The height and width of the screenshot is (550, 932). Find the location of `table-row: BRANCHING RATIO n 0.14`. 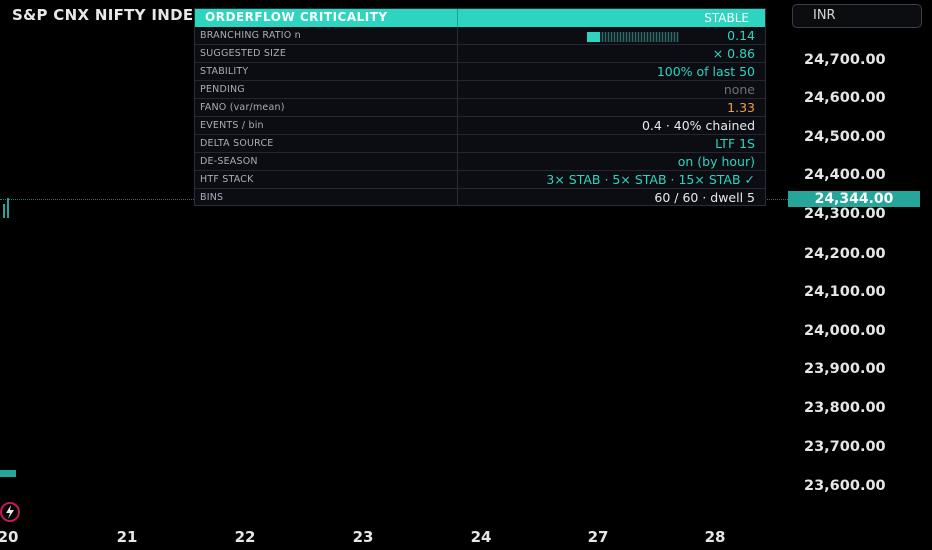

table-row: BRANCHING RATIO n 0.14 is located at coordinates (480, 36).